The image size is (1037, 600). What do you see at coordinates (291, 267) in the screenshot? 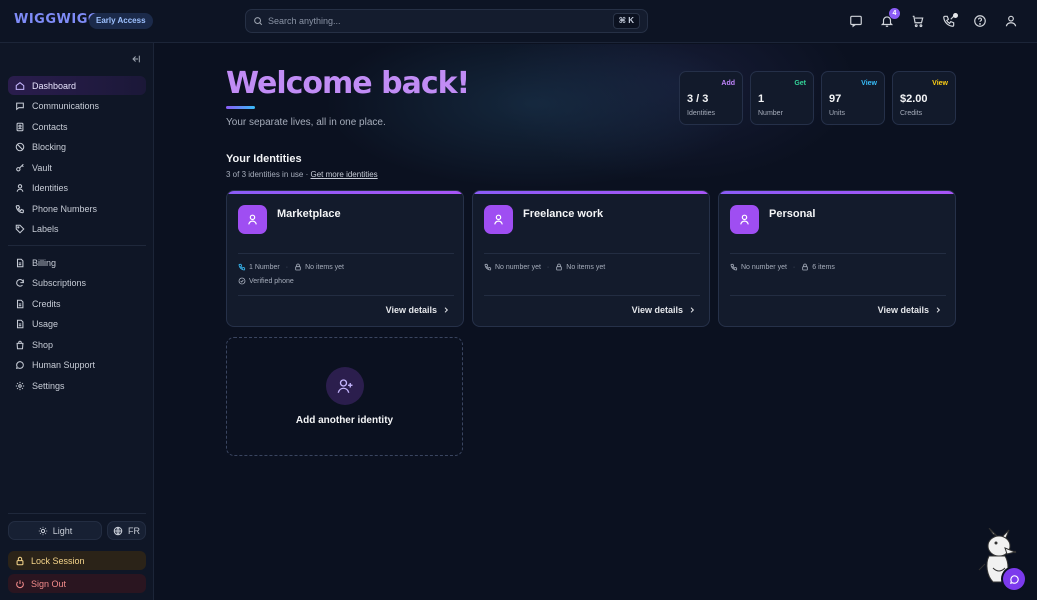
I see `identity-meta: 1 Number · No items yet` at bounding box center [291, 267].